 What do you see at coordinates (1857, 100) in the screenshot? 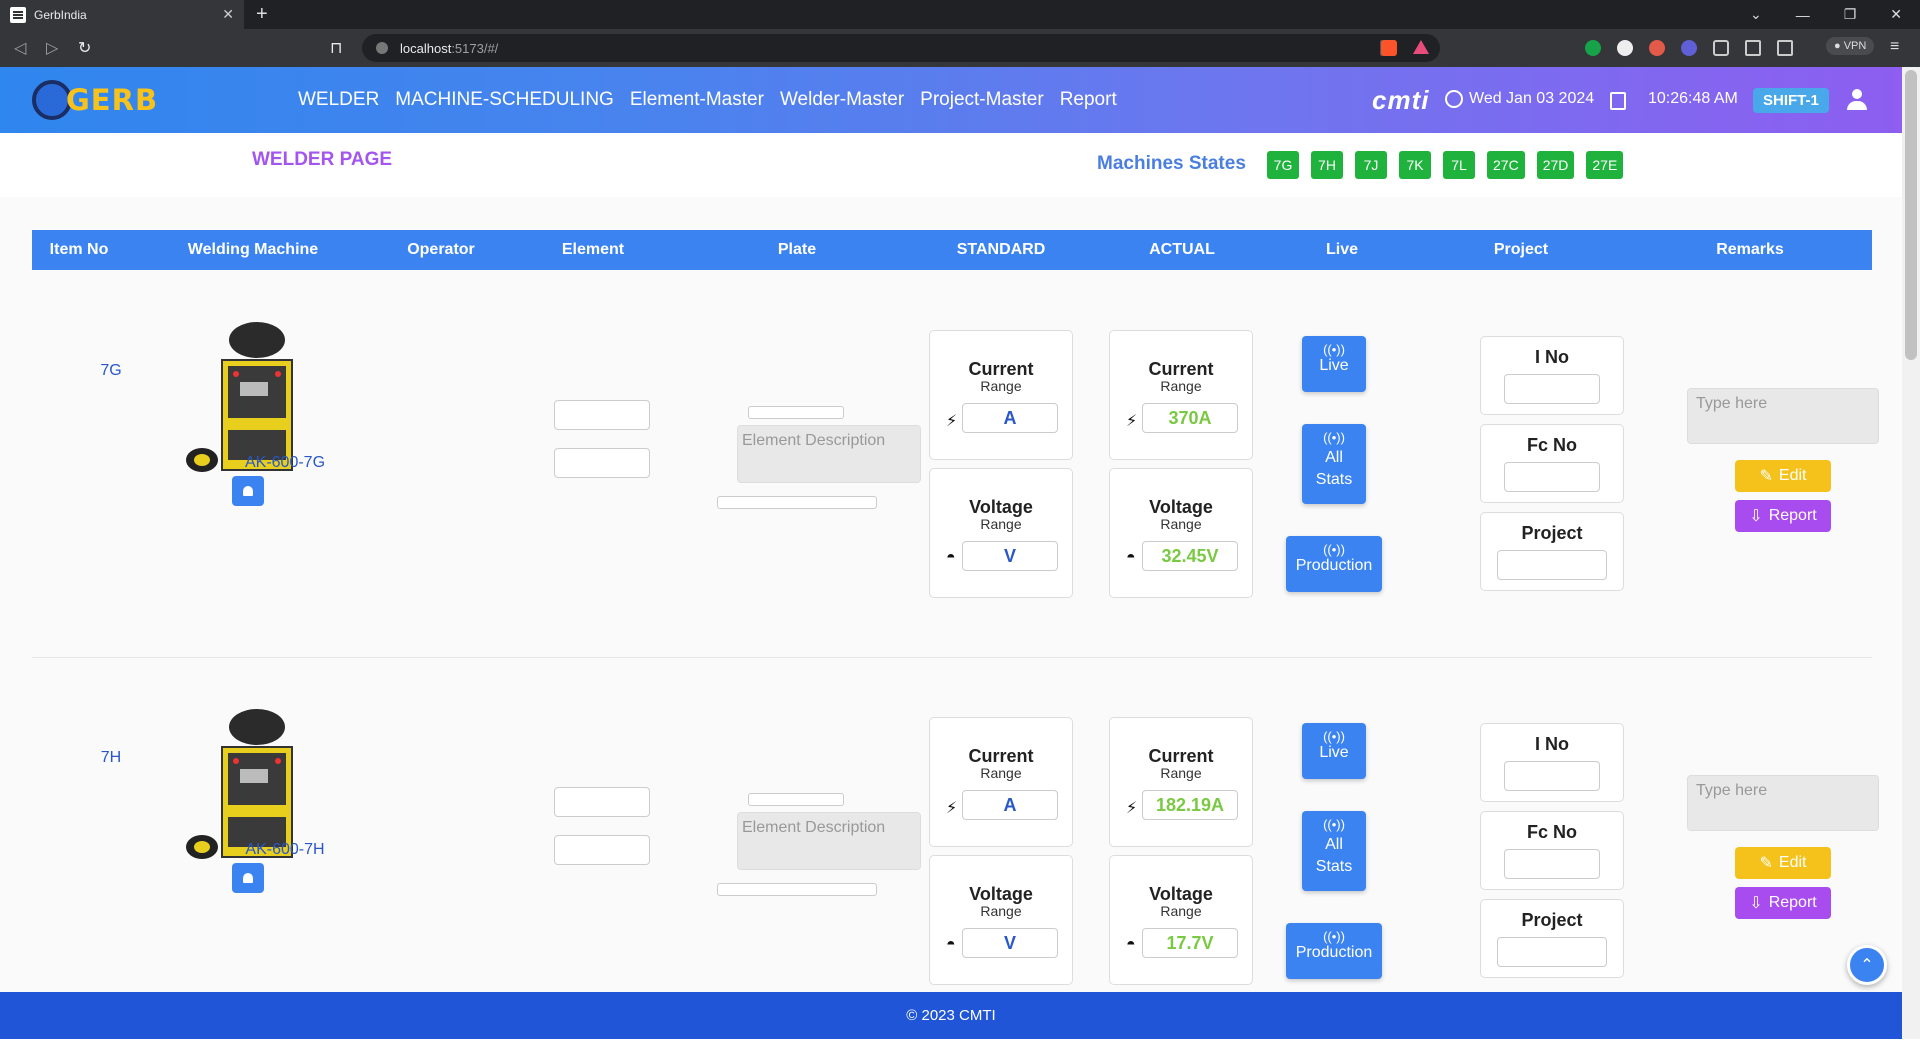
I see `user-icon` at bounding box center [1857, 100].